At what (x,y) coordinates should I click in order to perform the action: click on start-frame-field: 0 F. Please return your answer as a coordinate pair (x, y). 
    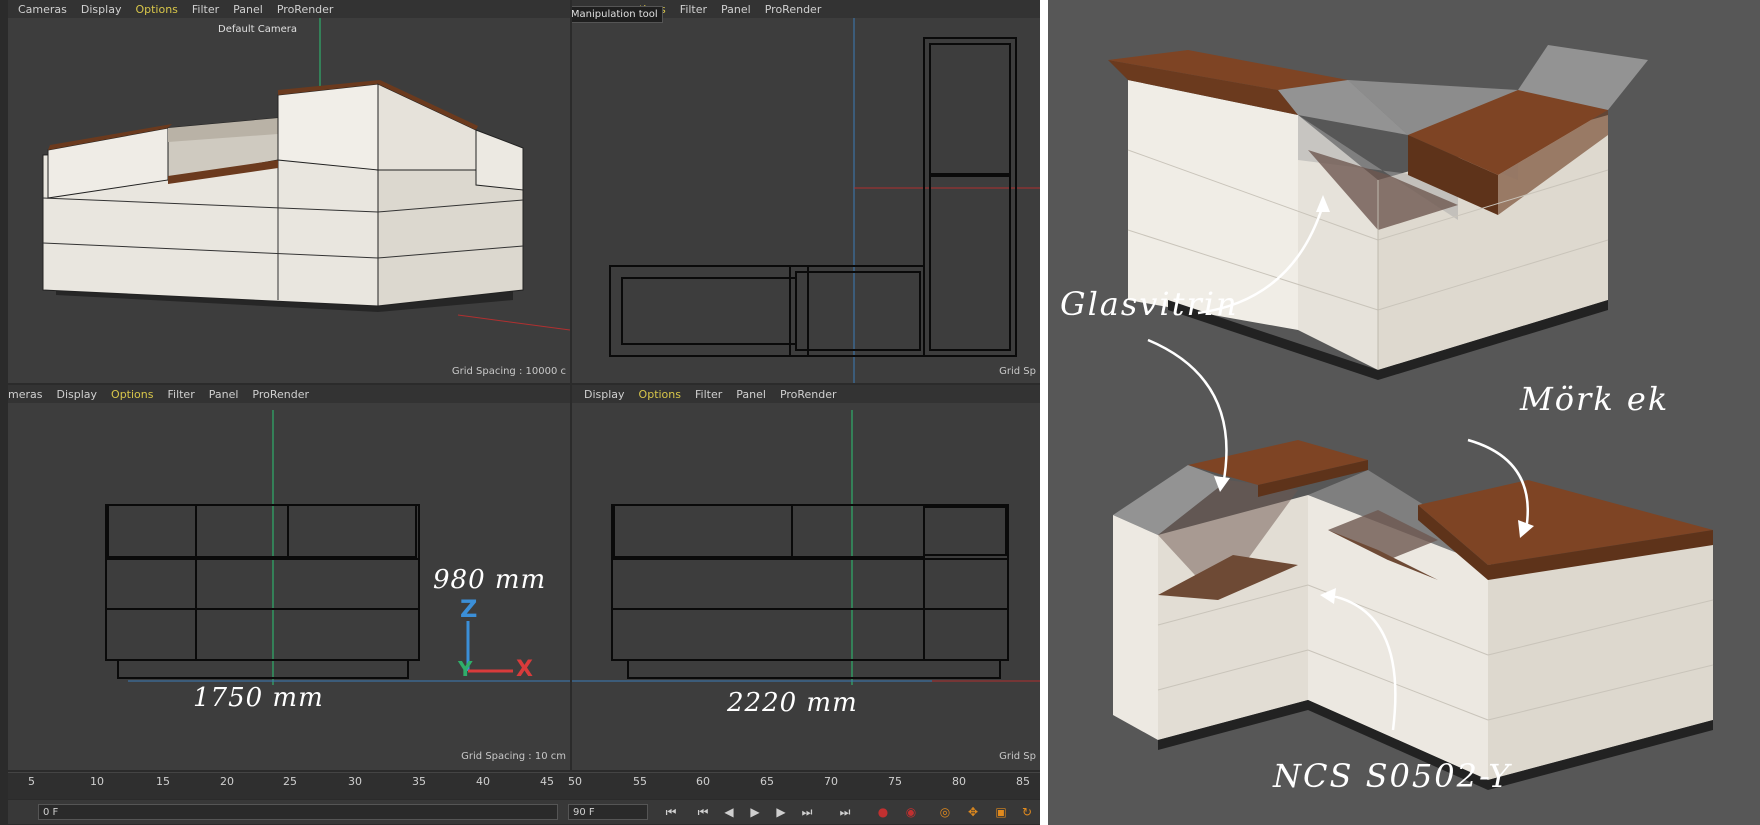
    Looking at the image, I should click on (298, 812).